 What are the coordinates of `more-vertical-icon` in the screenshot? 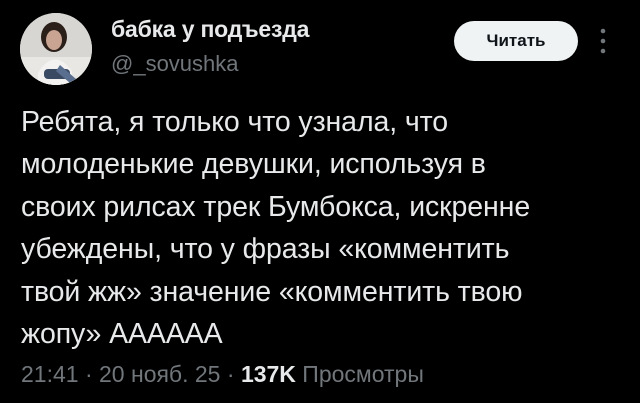 It's located at (603, 41).